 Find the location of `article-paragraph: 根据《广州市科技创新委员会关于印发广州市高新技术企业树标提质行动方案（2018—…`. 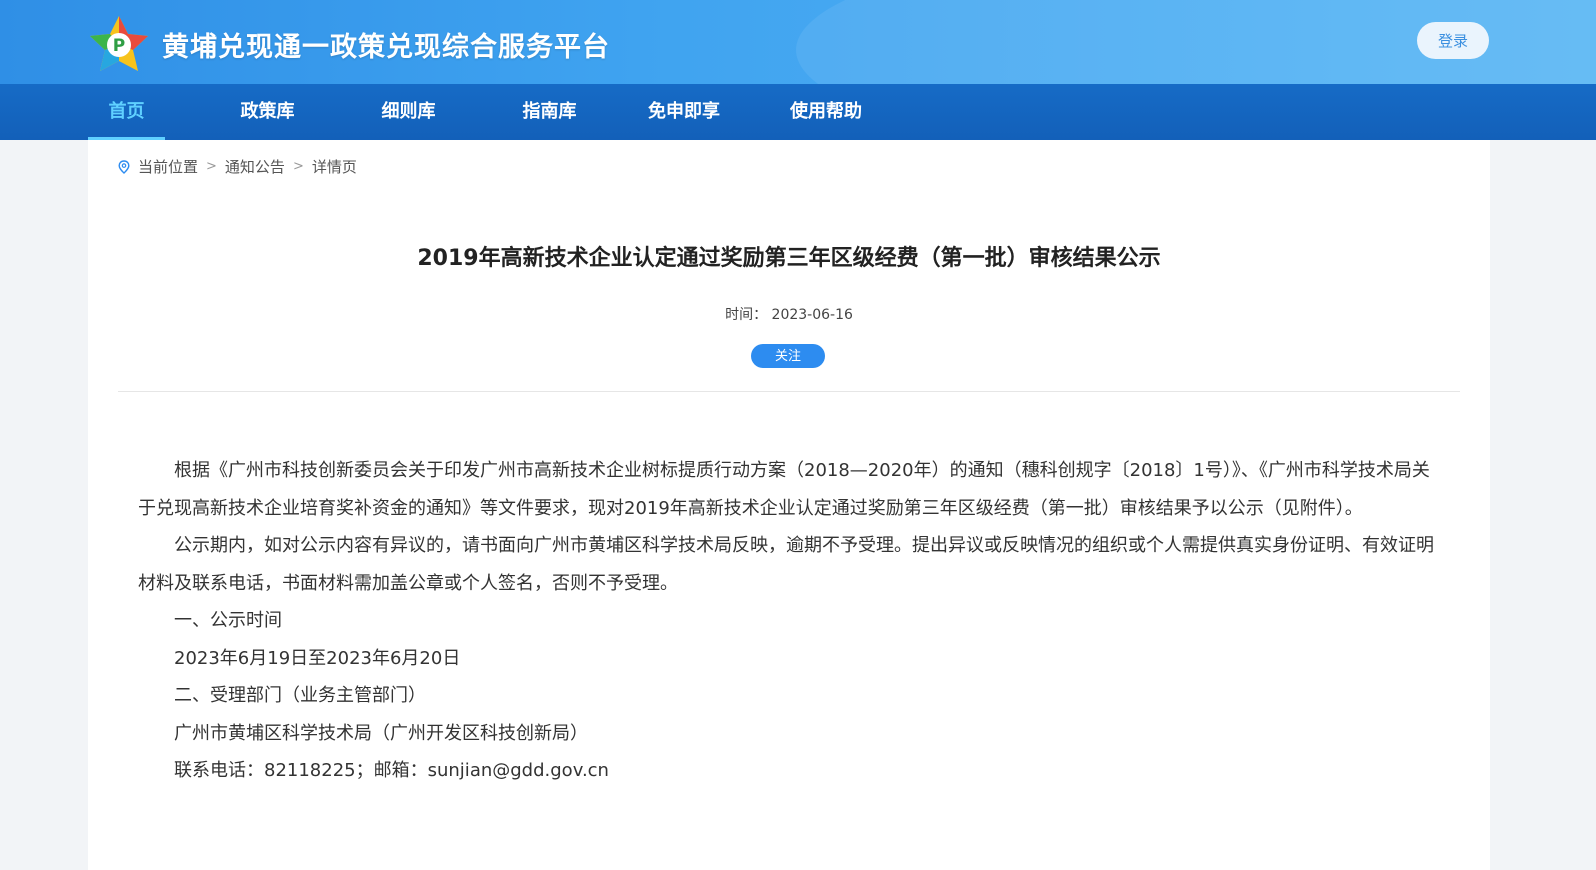

article-paragraph: 根据《广州市科技创新委员会关于印发广州市高新技术企业树标提质行动方案（2018—… is located at coordinates (784, 489).